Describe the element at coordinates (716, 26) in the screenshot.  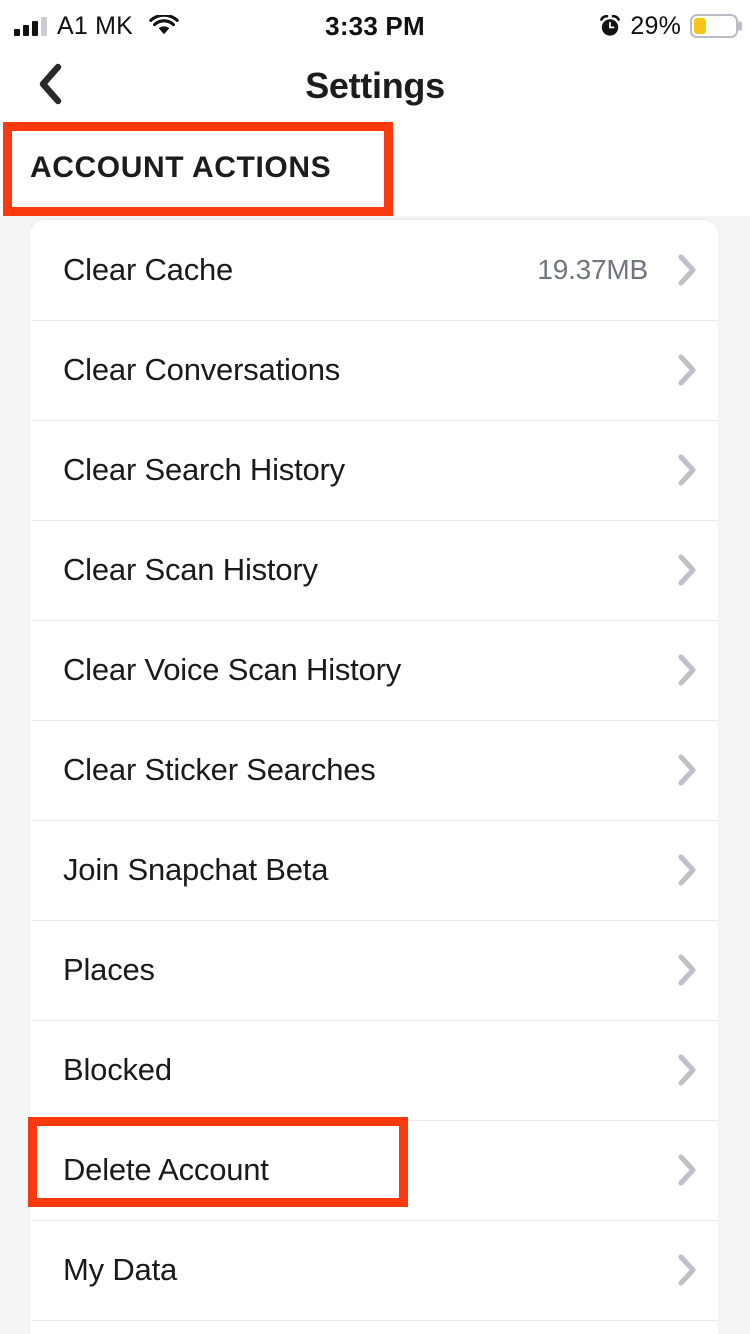
I see `battery-icon` at that location.